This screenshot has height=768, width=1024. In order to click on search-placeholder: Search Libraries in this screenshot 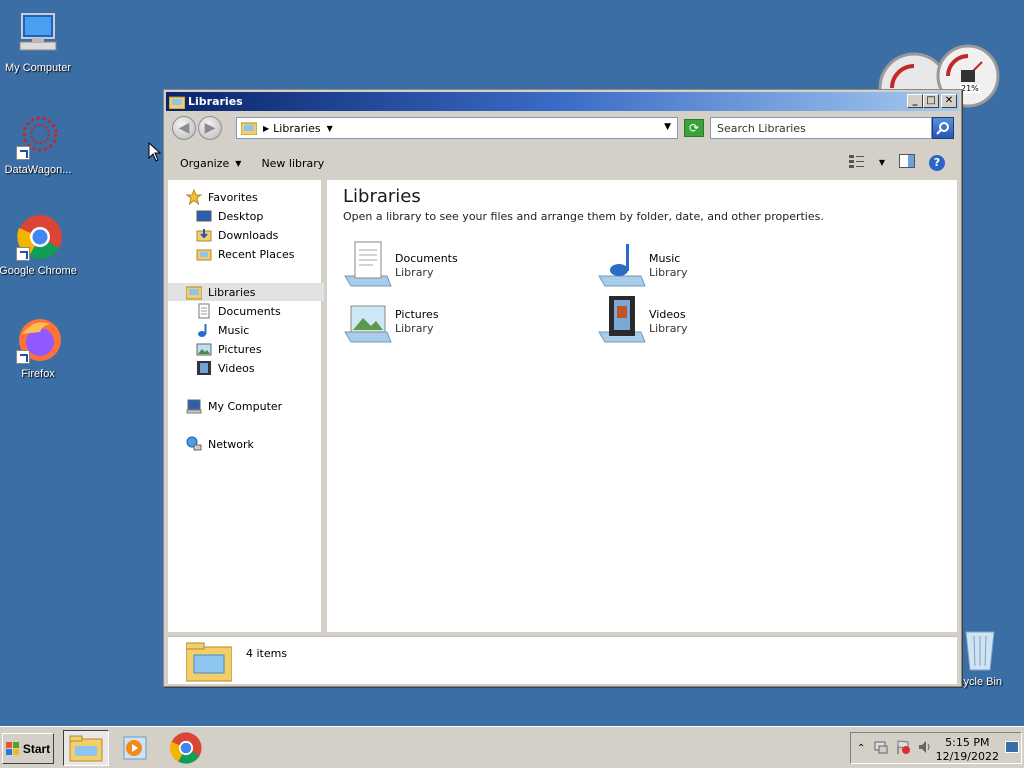, I will do `click(761, 128)`.